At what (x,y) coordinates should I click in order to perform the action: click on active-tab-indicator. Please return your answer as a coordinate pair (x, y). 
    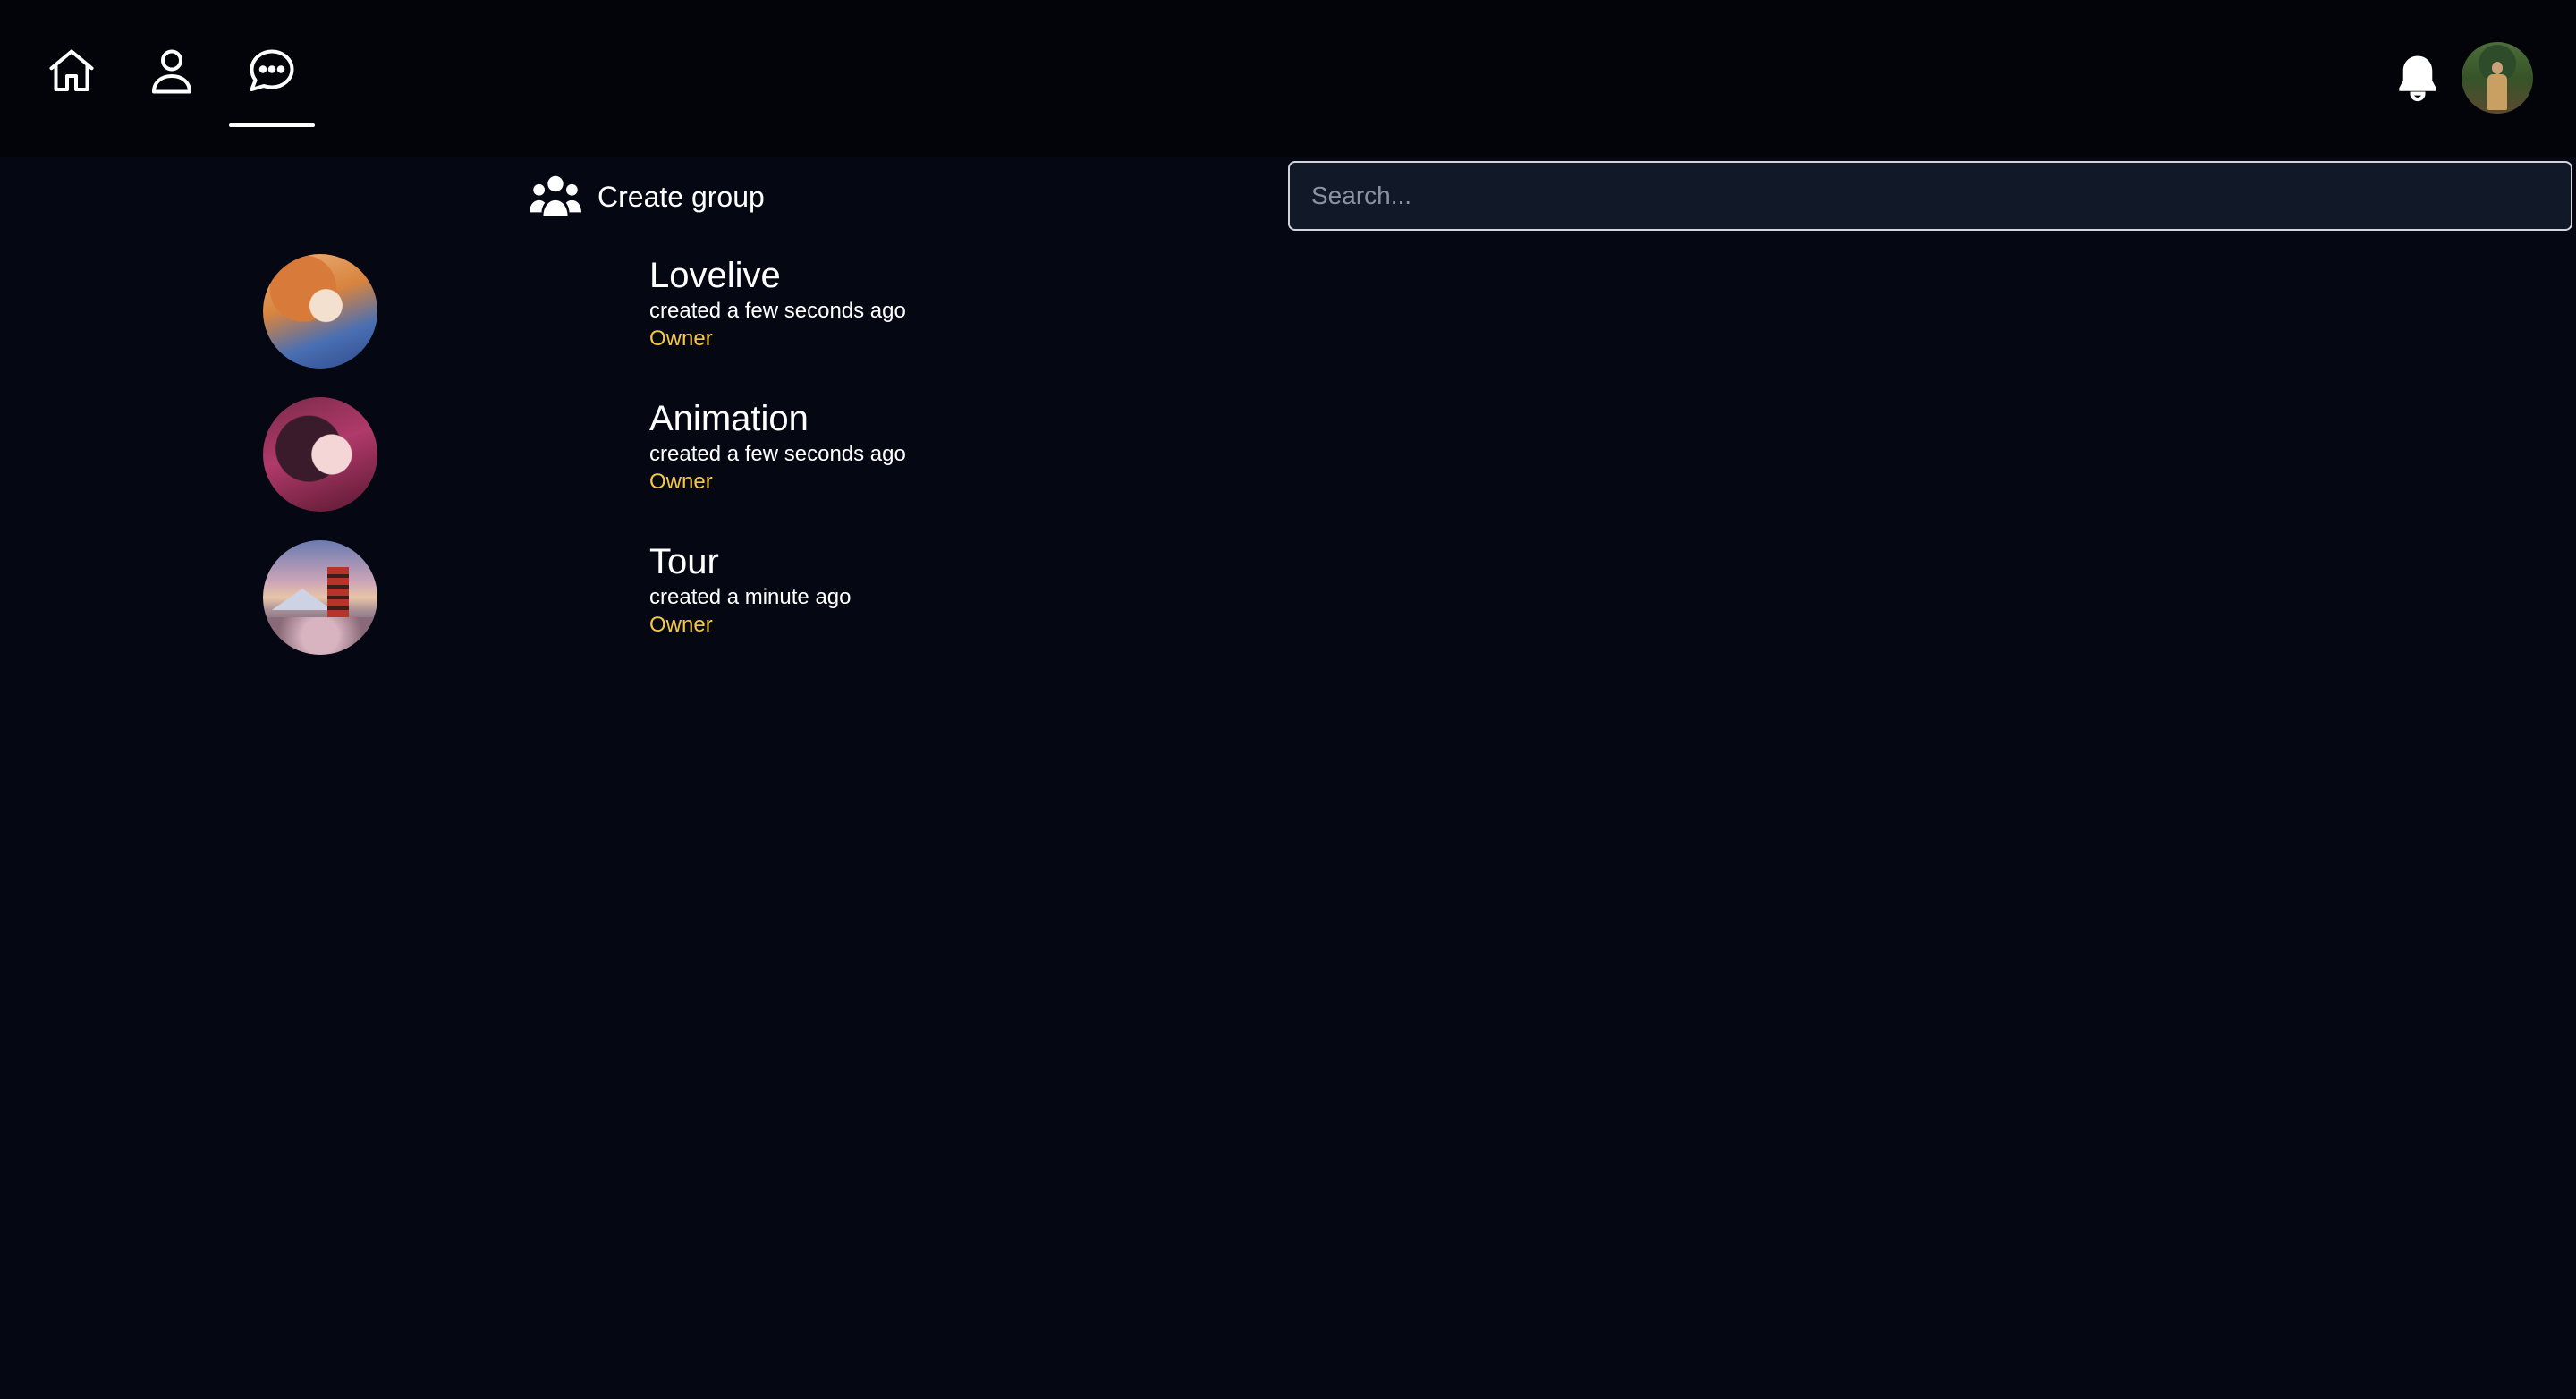
    Looking at the image, I should click on (272, 125).